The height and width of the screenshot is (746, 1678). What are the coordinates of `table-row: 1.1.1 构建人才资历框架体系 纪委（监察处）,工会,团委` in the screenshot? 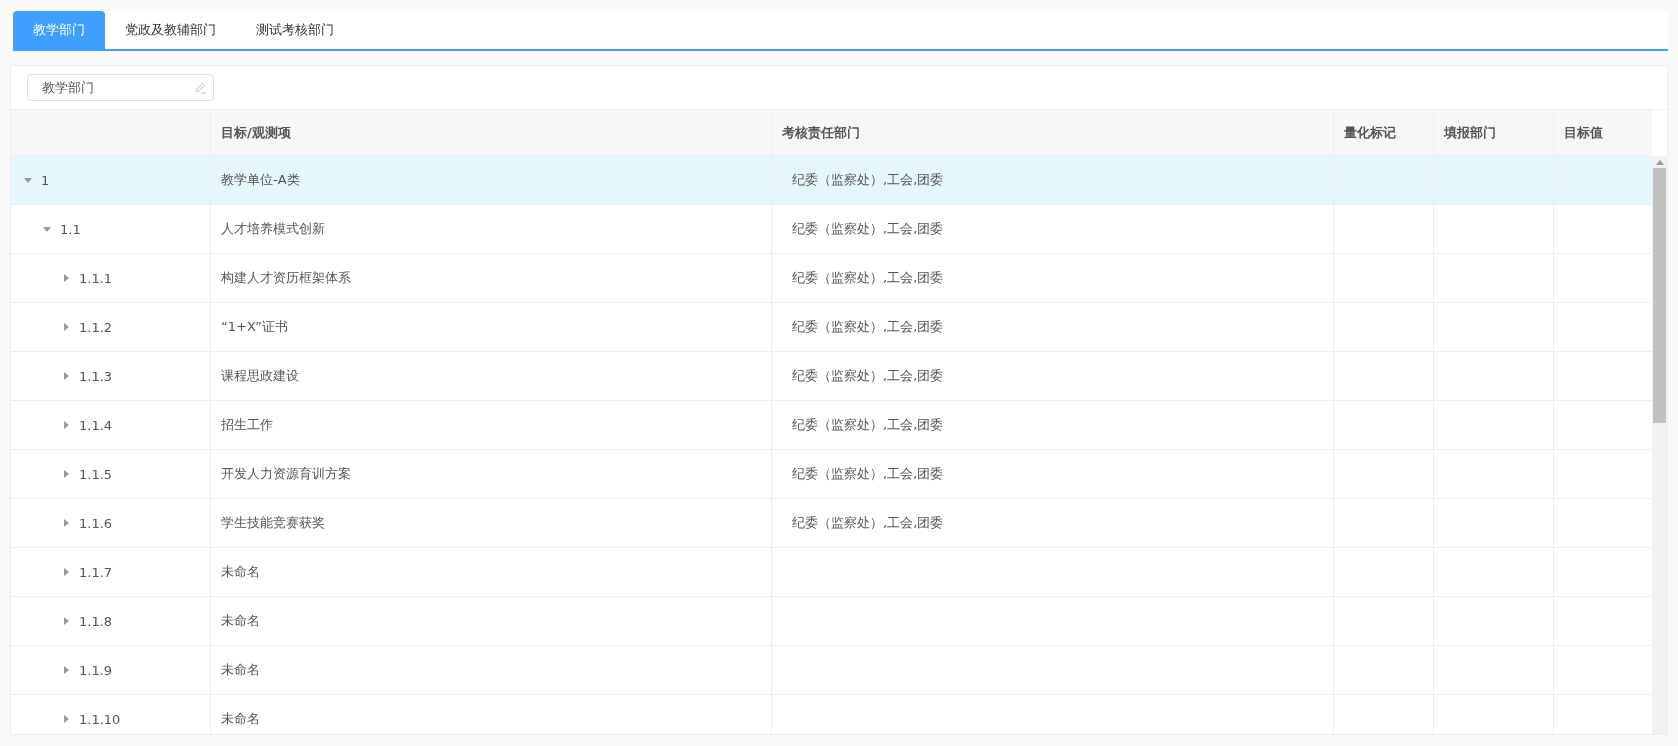 It's located at (831, 278).